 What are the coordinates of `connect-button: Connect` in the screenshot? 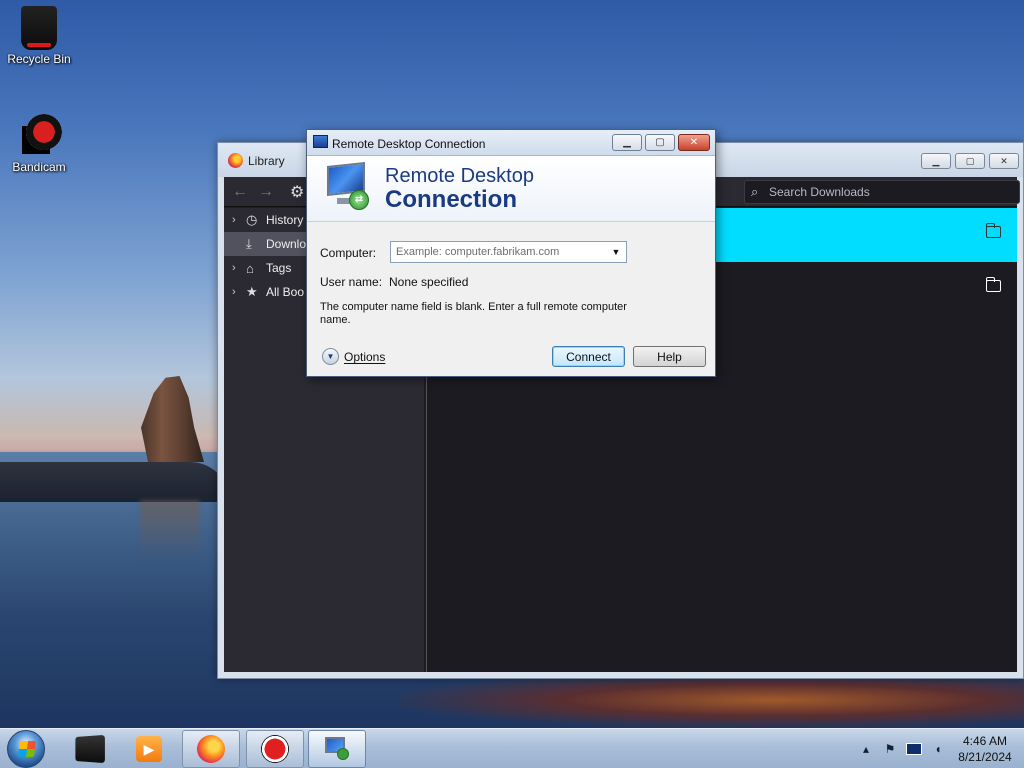 It's located at (588, 356).